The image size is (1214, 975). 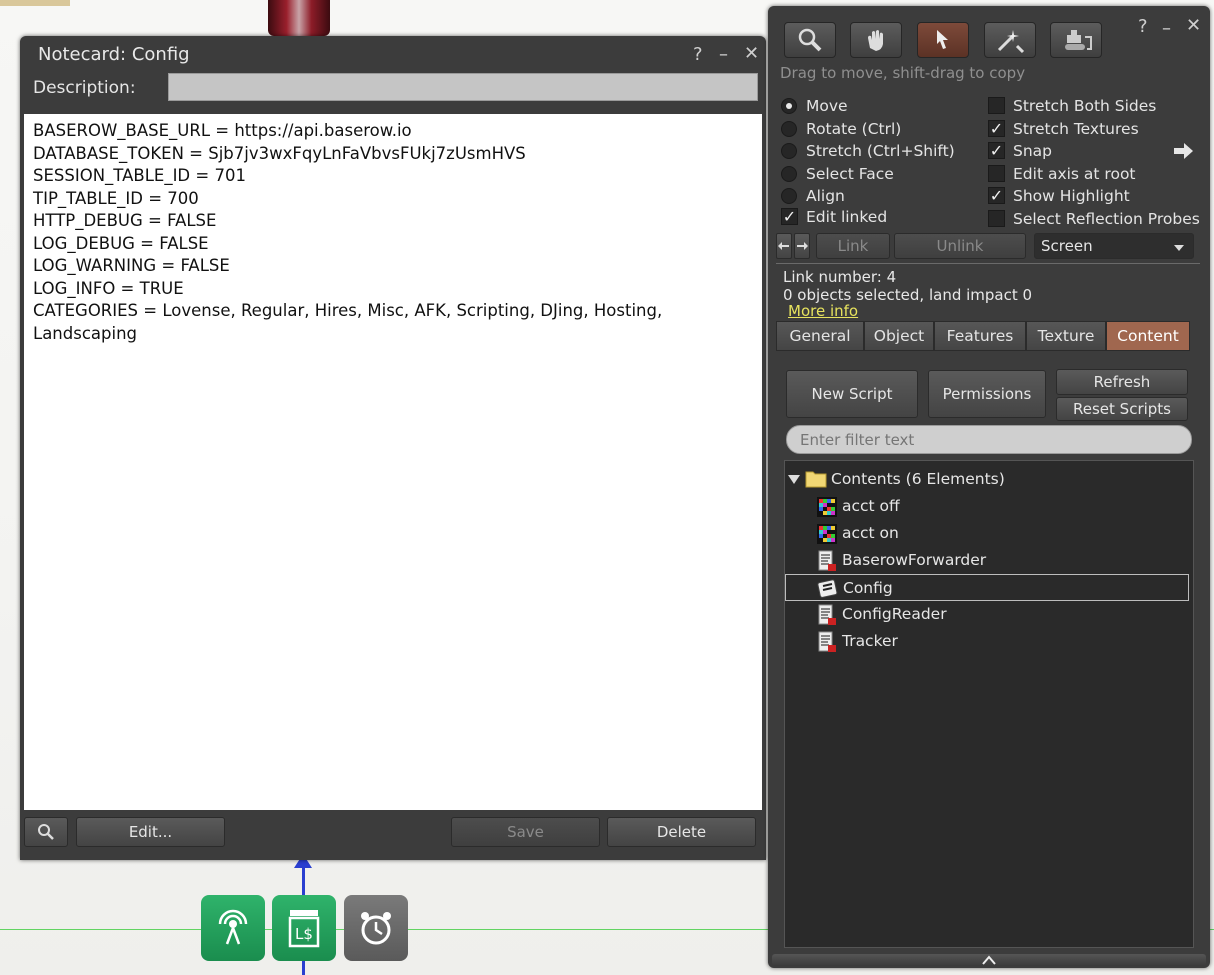 I want to click on edit-linked-label: Edit linked, so click(x=847, y=217).